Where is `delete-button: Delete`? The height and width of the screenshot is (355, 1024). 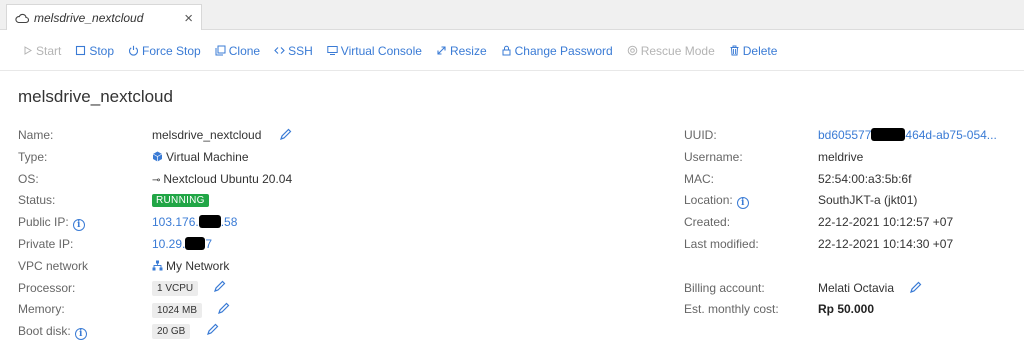 delete-button: Delete is located at coordinates (753, 50).